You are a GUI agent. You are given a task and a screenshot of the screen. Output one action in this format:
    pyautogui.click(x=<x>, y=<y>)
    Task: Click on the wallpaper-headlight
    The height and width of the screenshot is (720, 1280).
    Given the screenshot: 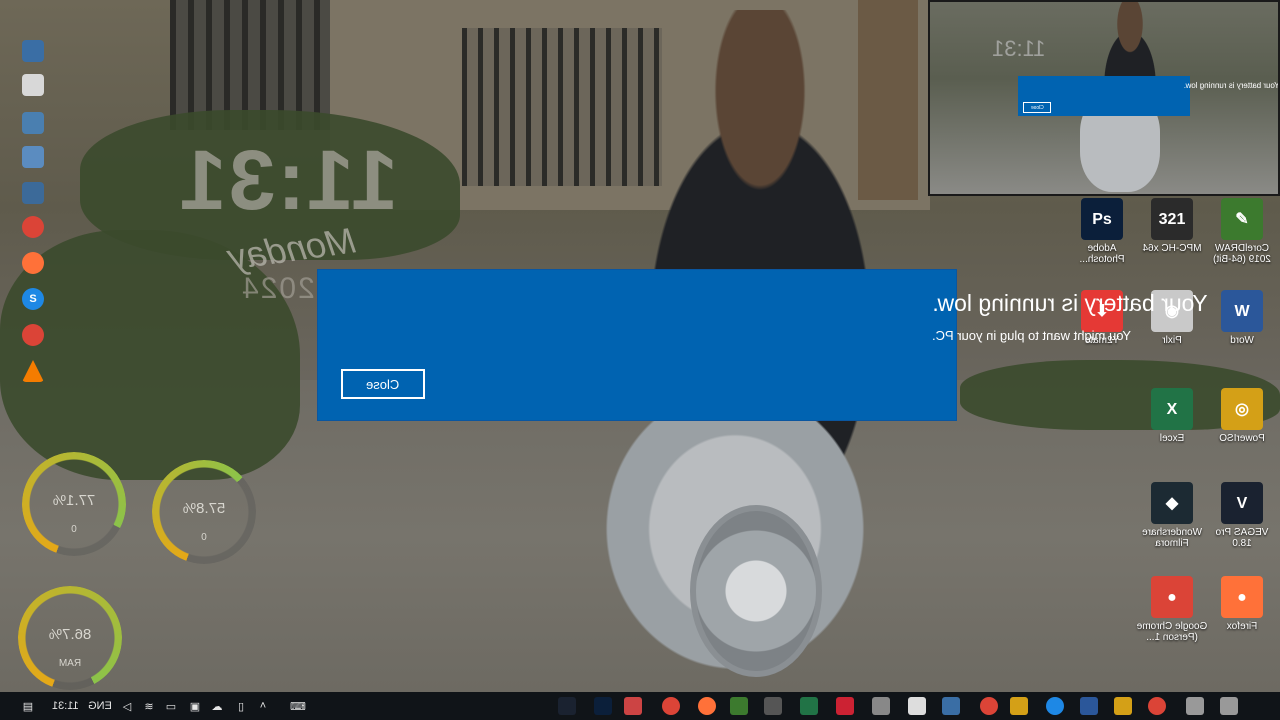 What is the action you would take?
    pyautogui.click(x=756, y=591)
    